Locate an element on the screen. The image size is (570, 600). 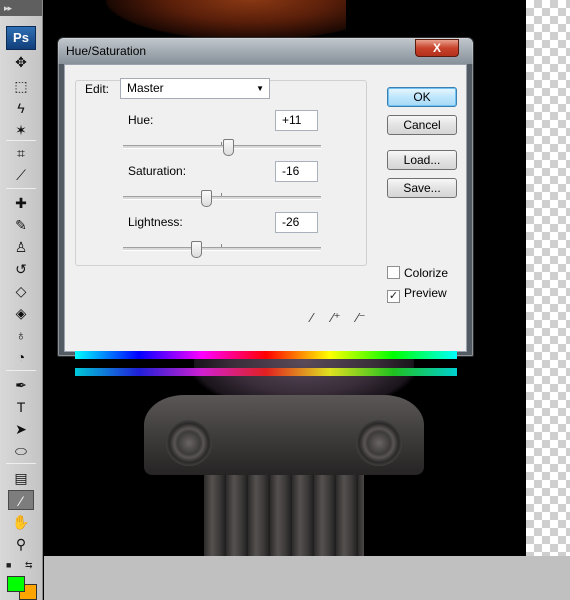
zoom-tool-icon: ⚲ is located at coordinates (21, 544).